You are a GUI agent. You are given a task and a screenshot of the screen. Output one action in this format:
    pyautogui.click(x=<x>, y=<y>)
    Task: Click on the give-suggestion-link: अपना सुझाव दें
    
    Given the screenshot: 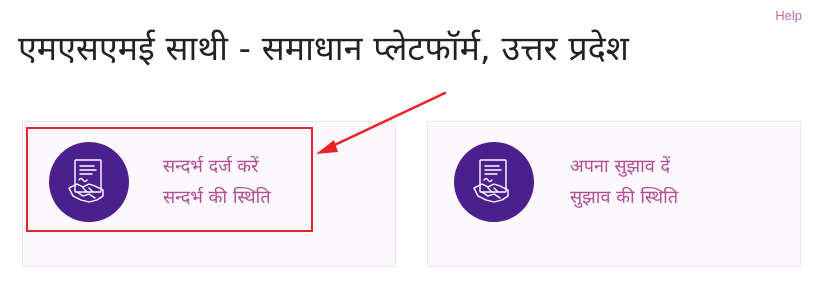 What is the action you would take?
    pyautogui.click(x=620, y=167)
    